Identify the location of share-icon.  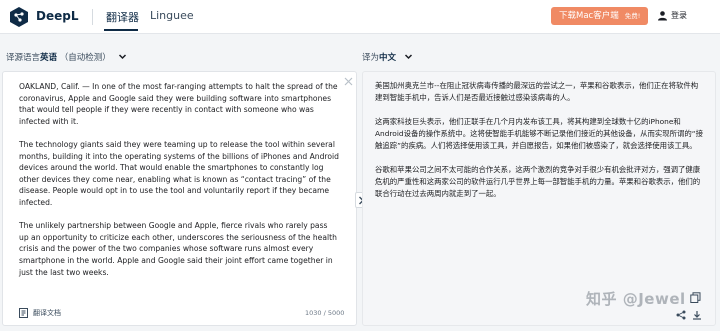
(681, 315).